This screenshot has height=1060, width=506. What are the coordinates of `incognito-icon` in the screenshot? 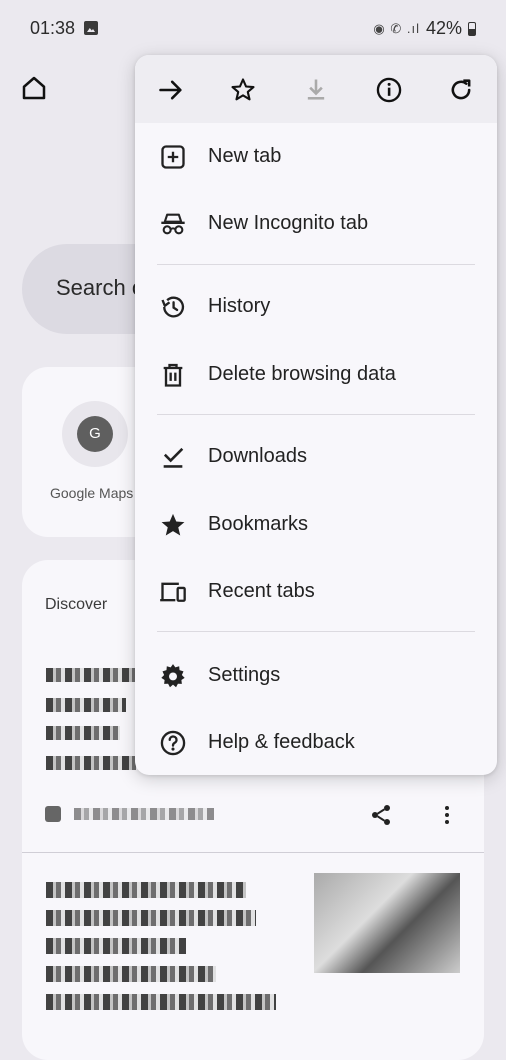 It's located at (173, 224).